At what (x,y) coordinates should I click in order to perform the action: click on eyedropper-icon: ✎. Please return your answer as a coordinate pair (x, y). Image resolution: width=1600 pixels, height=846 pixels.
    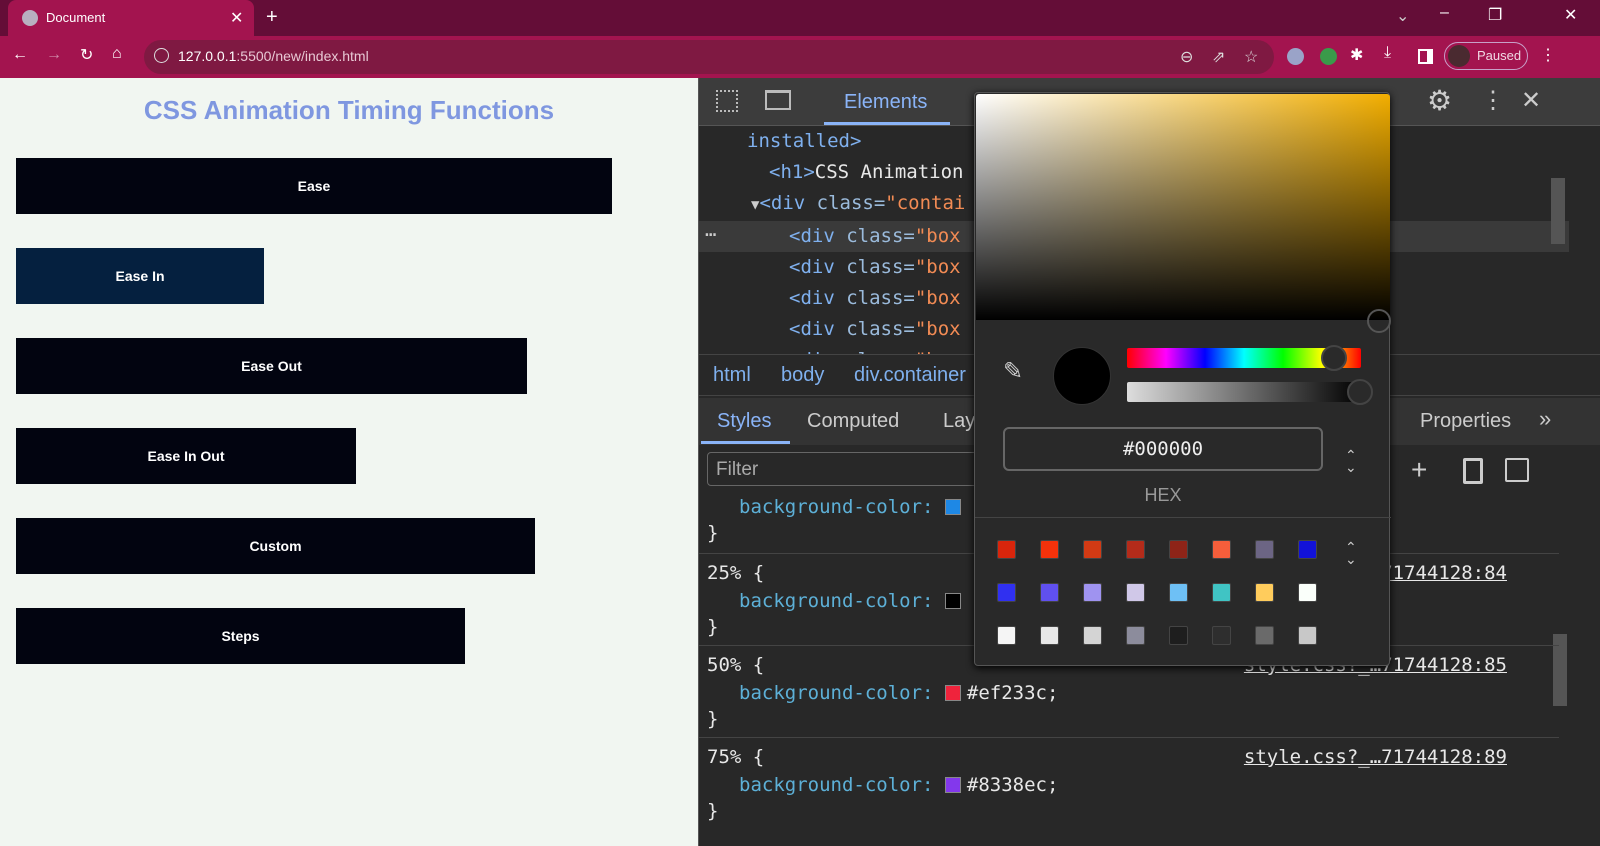
    Looking at the image, I should click on (1013, 371).